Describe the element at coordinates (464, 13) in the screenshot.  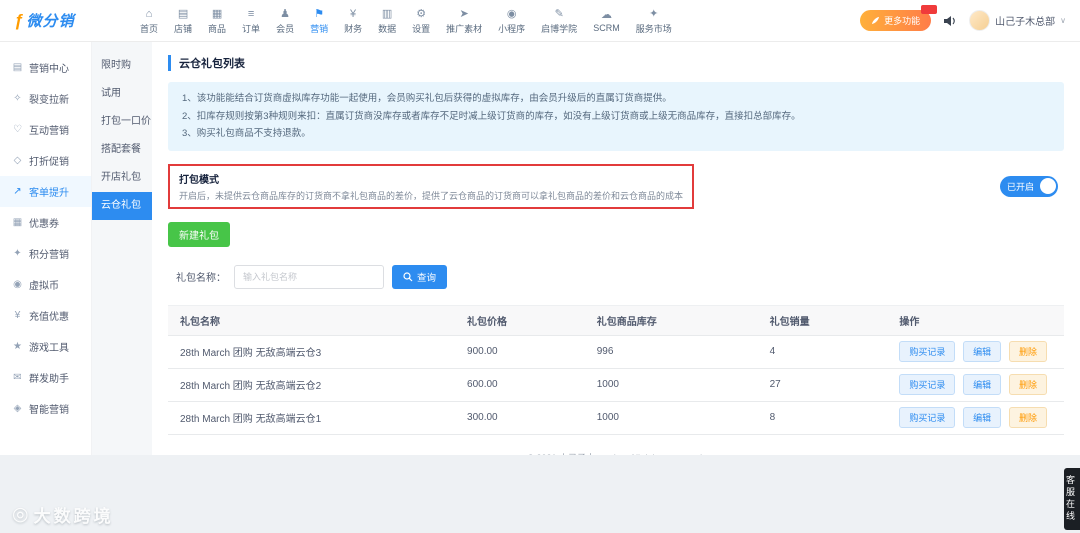
I see `nav-icon: ➤` at that location.